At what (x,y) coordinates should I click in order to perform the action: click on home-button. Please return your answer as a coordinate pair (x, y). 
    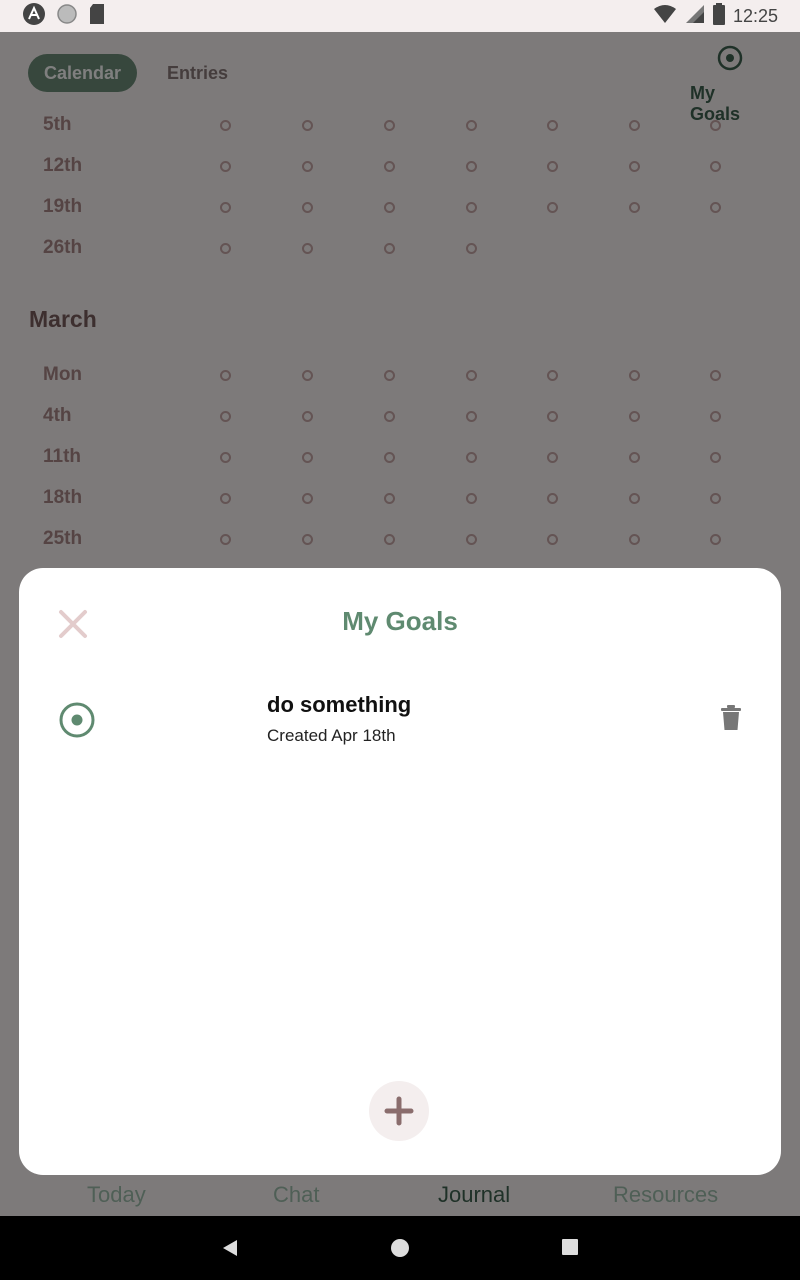
    Looking at the image, I should click on (400, 1250).